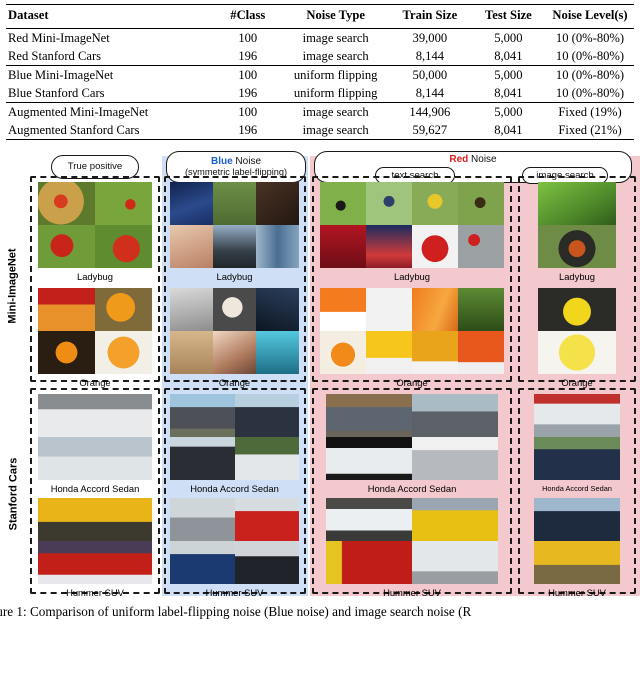 The height and width of the screenshot is (678, 640). Describe the element at coordinates (577, 541) in the screenshot. I see `image-grid-redimg-hummer` at that location.